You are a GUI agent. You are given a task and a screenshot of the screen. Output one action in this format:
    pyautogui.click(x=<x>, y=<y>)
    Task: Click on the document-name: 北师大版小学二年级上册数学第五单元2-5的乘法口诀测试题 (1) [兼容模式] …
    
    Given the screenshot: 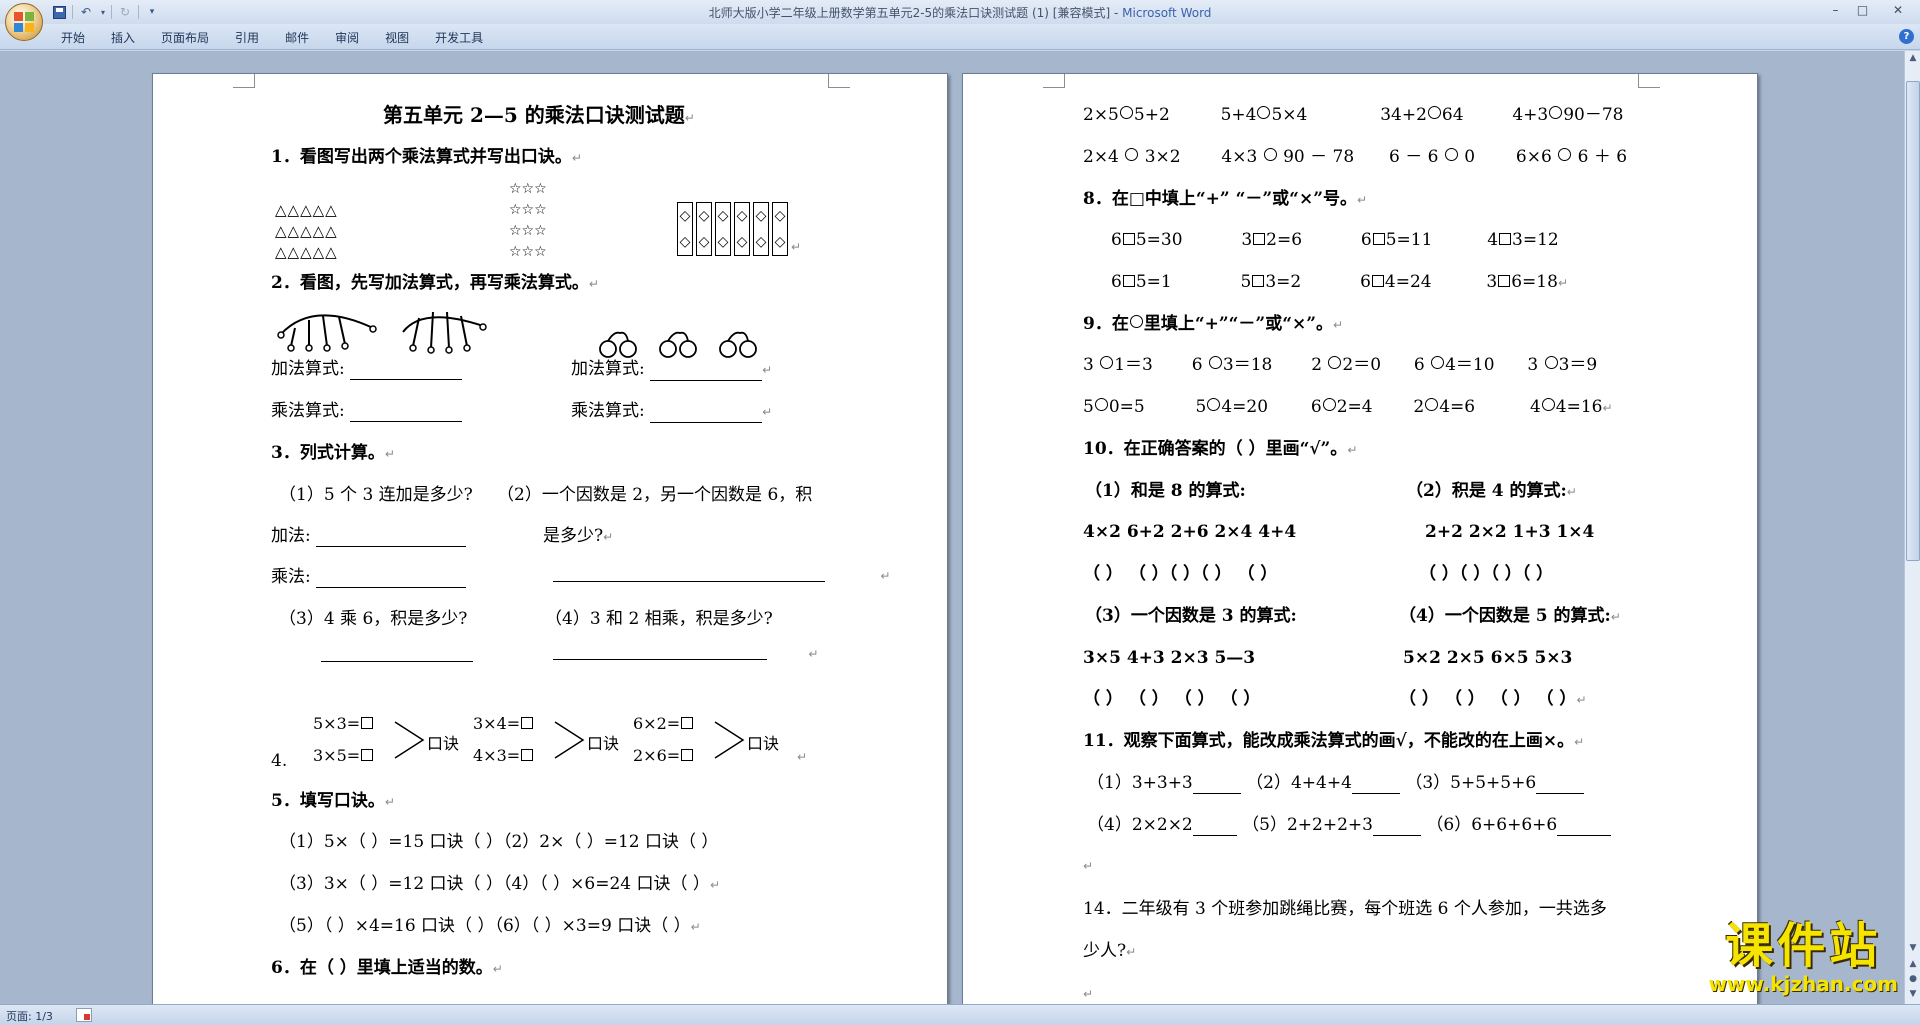 What is the action you would take?
    pyautogui.click(x=915, y=13)
    